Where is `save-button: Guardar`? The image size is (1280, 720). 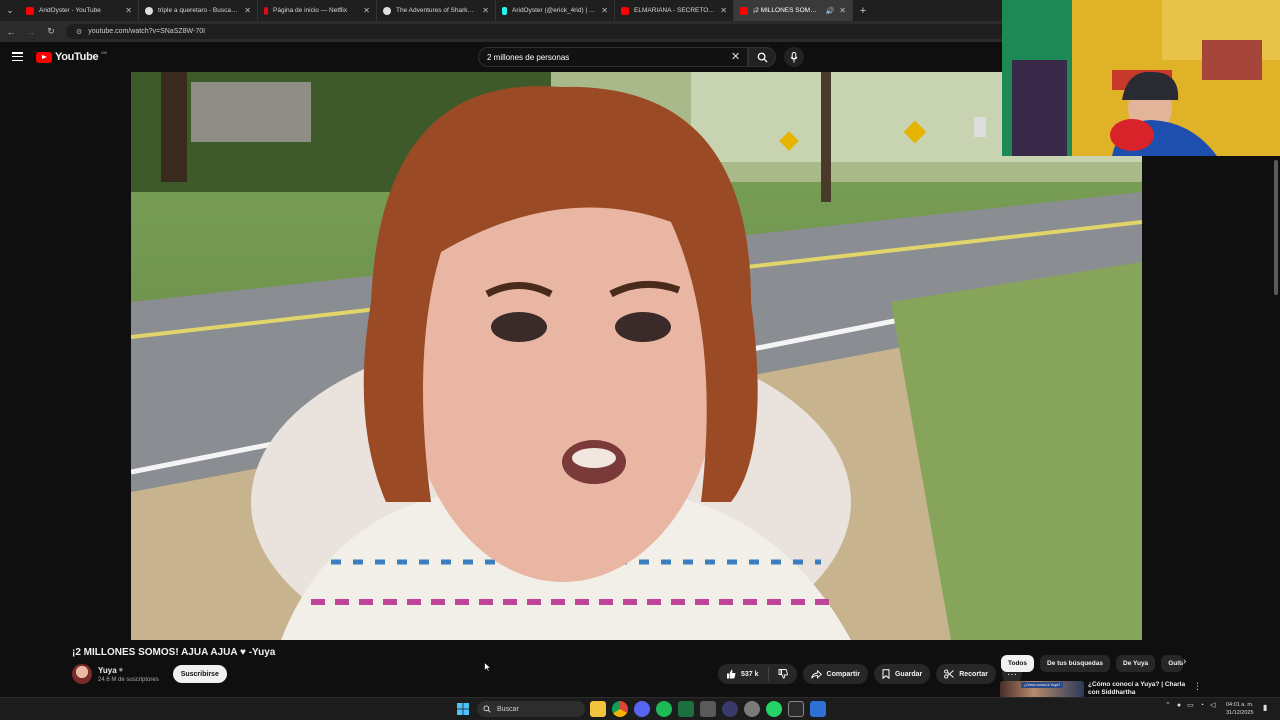 save-button: Guardar is located at coordinates (902, 674).